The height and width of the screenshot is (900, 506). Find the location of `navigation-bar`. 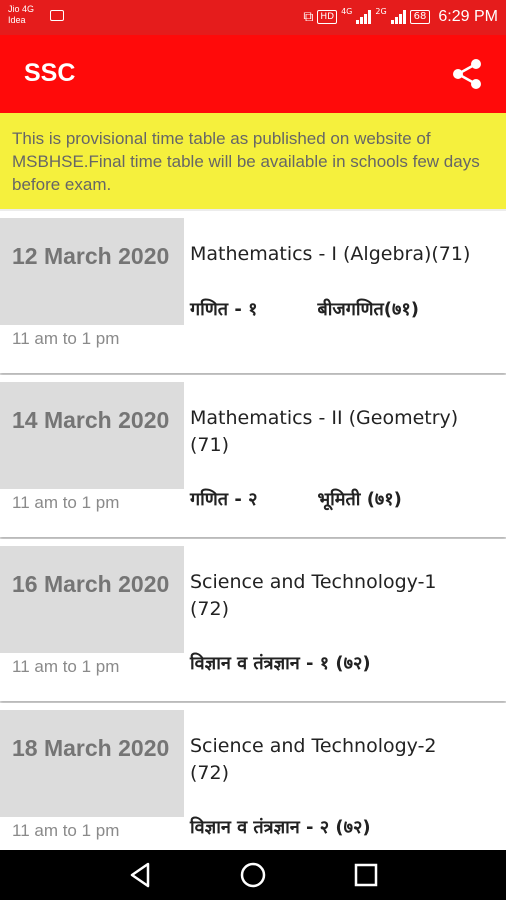

navigation-bar is located at coordinates (253, 875).